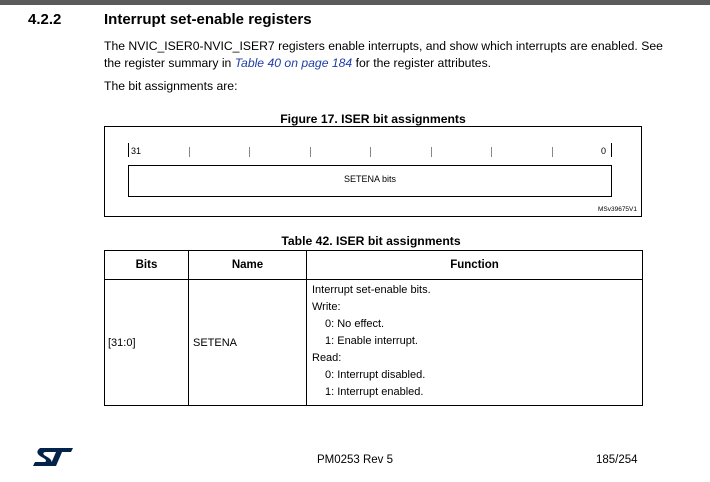 Image resolution: width=710 pixels, height=482 pixels. I want to click on footer-doc-id-text: PM0253 Rev 5, so click(355, 460).